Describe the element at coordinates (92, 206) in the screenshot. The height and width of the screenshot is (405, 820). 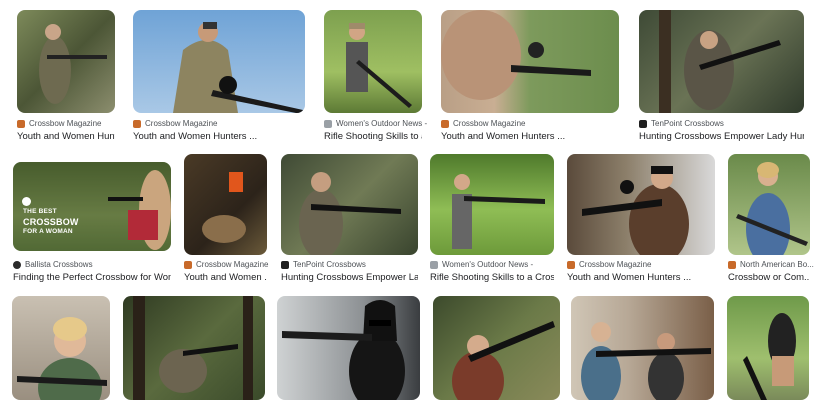
I see `result-thumbnail: THE BEST CROSSBOW FOR A WOMAN` at that location.